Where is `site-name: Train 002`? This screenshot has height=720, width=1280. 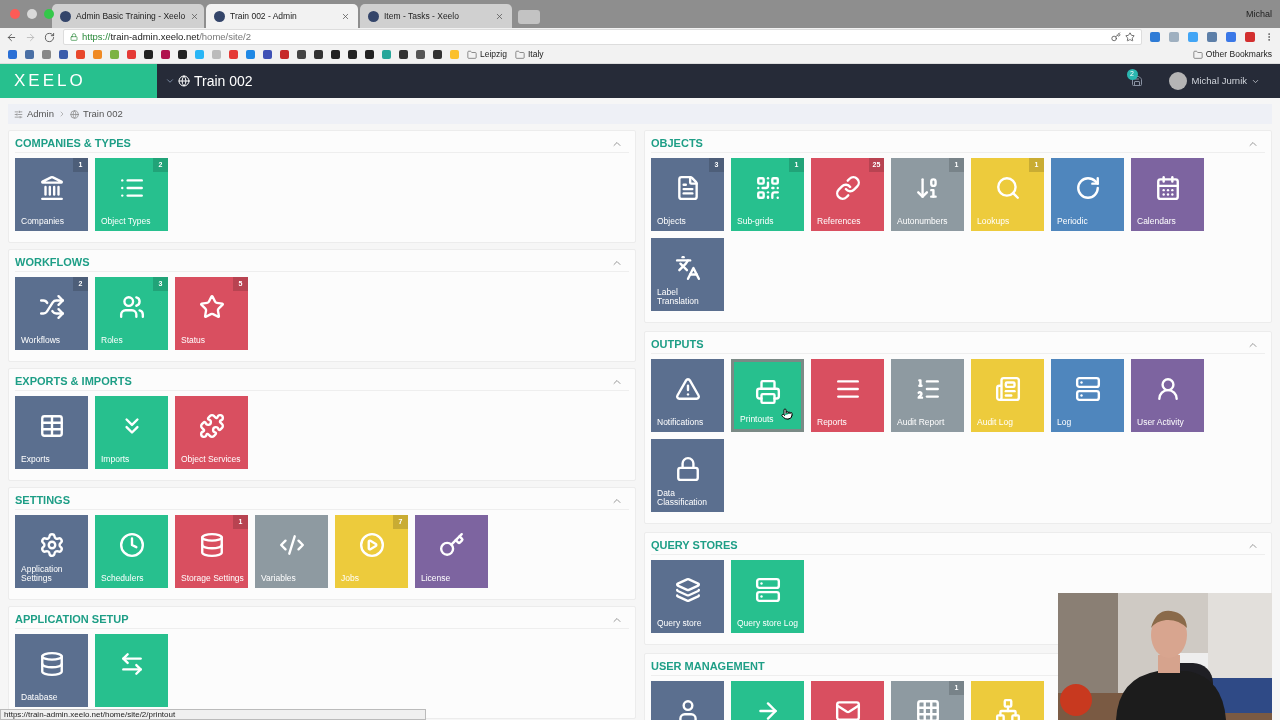
site-name: Train 002 is located at coordinates (223, 81).